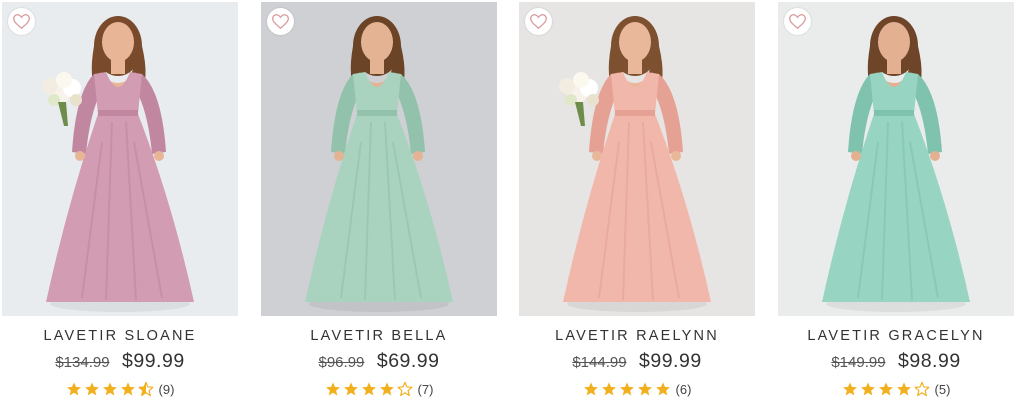  I want to click on product-name: LAVETIR GRACELYN, so click(896, 336).